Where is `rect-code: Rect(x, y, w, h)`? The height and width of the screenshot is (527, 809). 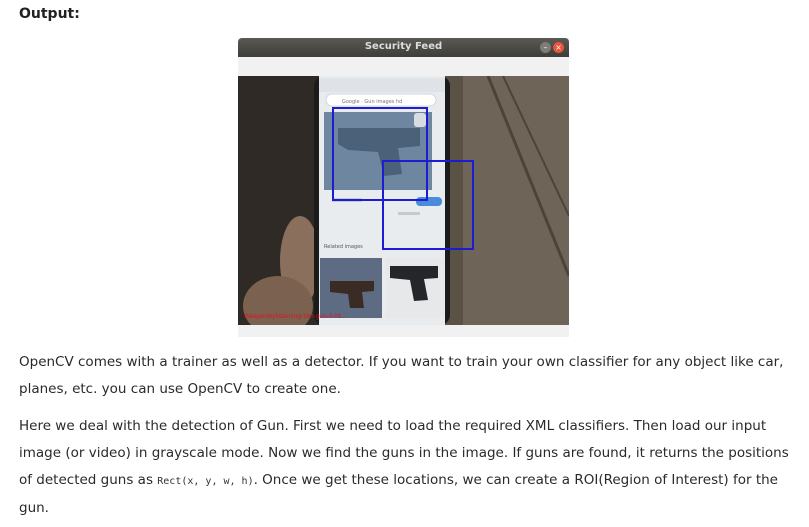 rect-code: Rect(x, y, w, h) is located at coordinates (205, 481).